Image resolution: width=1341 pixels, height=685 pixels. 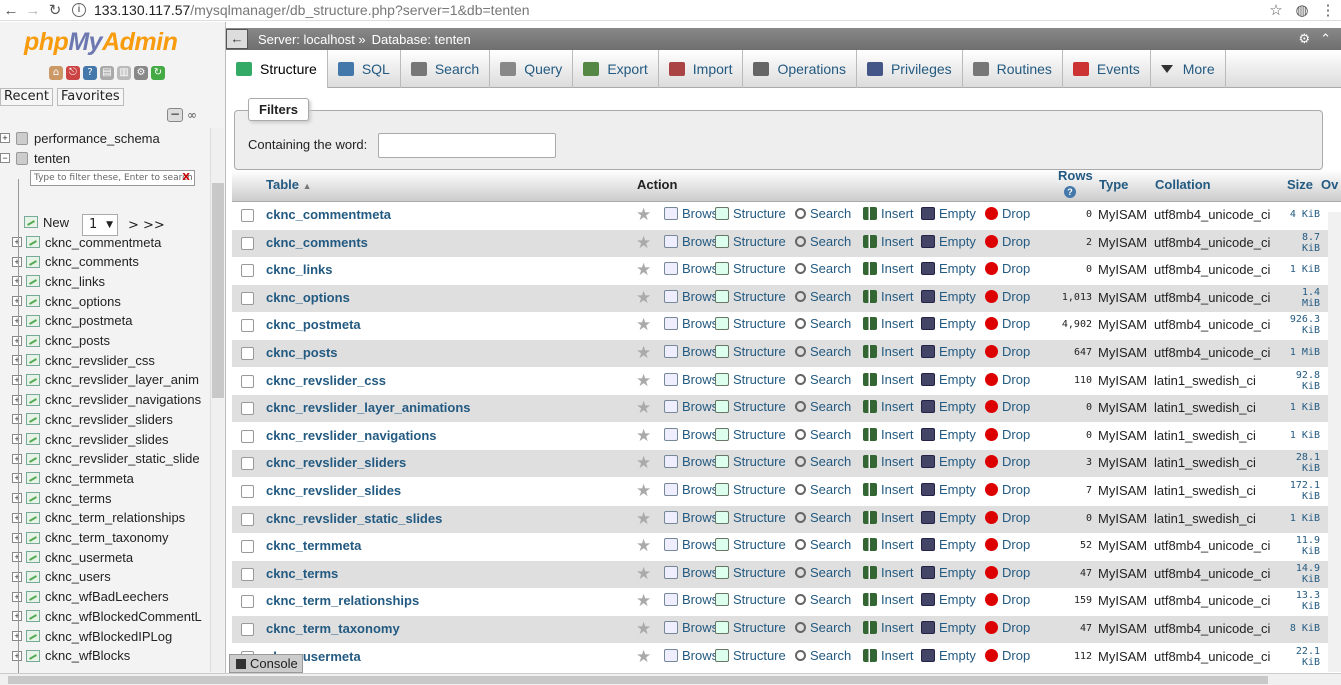 I want to click on tab-privileges: Privileges, so click(x=910, y=69).